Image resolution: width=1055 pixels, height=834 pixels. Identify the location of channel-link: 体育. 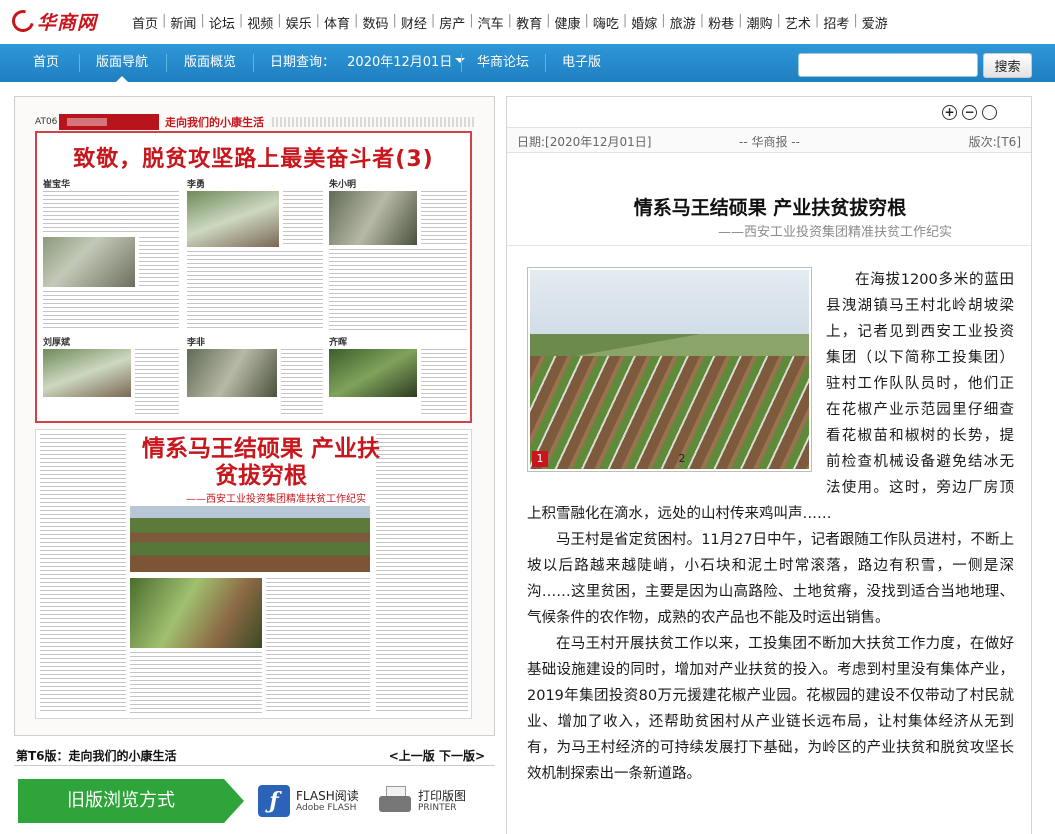
(337, 22).